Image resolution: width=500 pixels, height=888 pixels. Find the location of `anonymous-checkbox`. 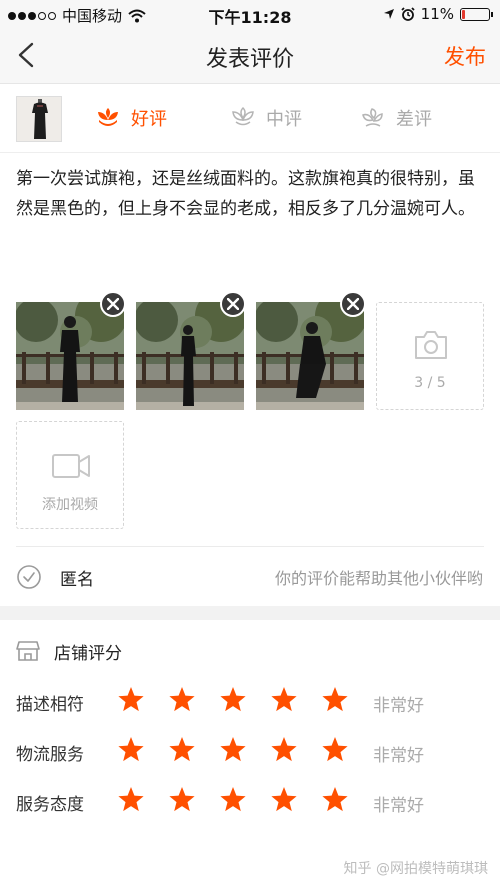

anonymous-checkbox is located at coordinates (29, 579).